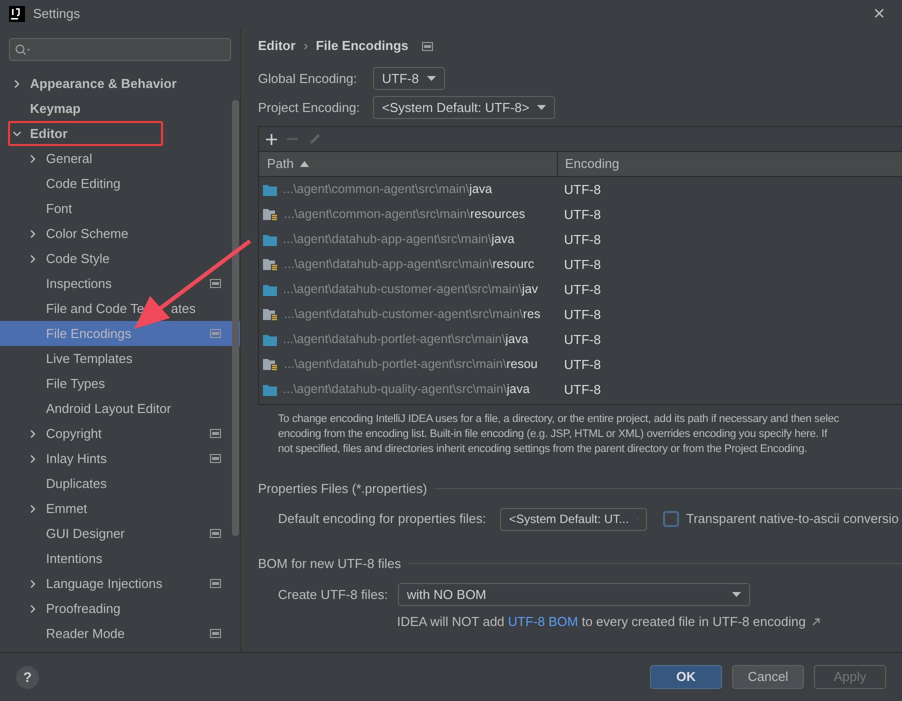  Describe the element at coordinates (406, 389) in the screenshot. I see `path-cell-text: ...\agent\datahub-quality-agent\src\main\java` at that location.